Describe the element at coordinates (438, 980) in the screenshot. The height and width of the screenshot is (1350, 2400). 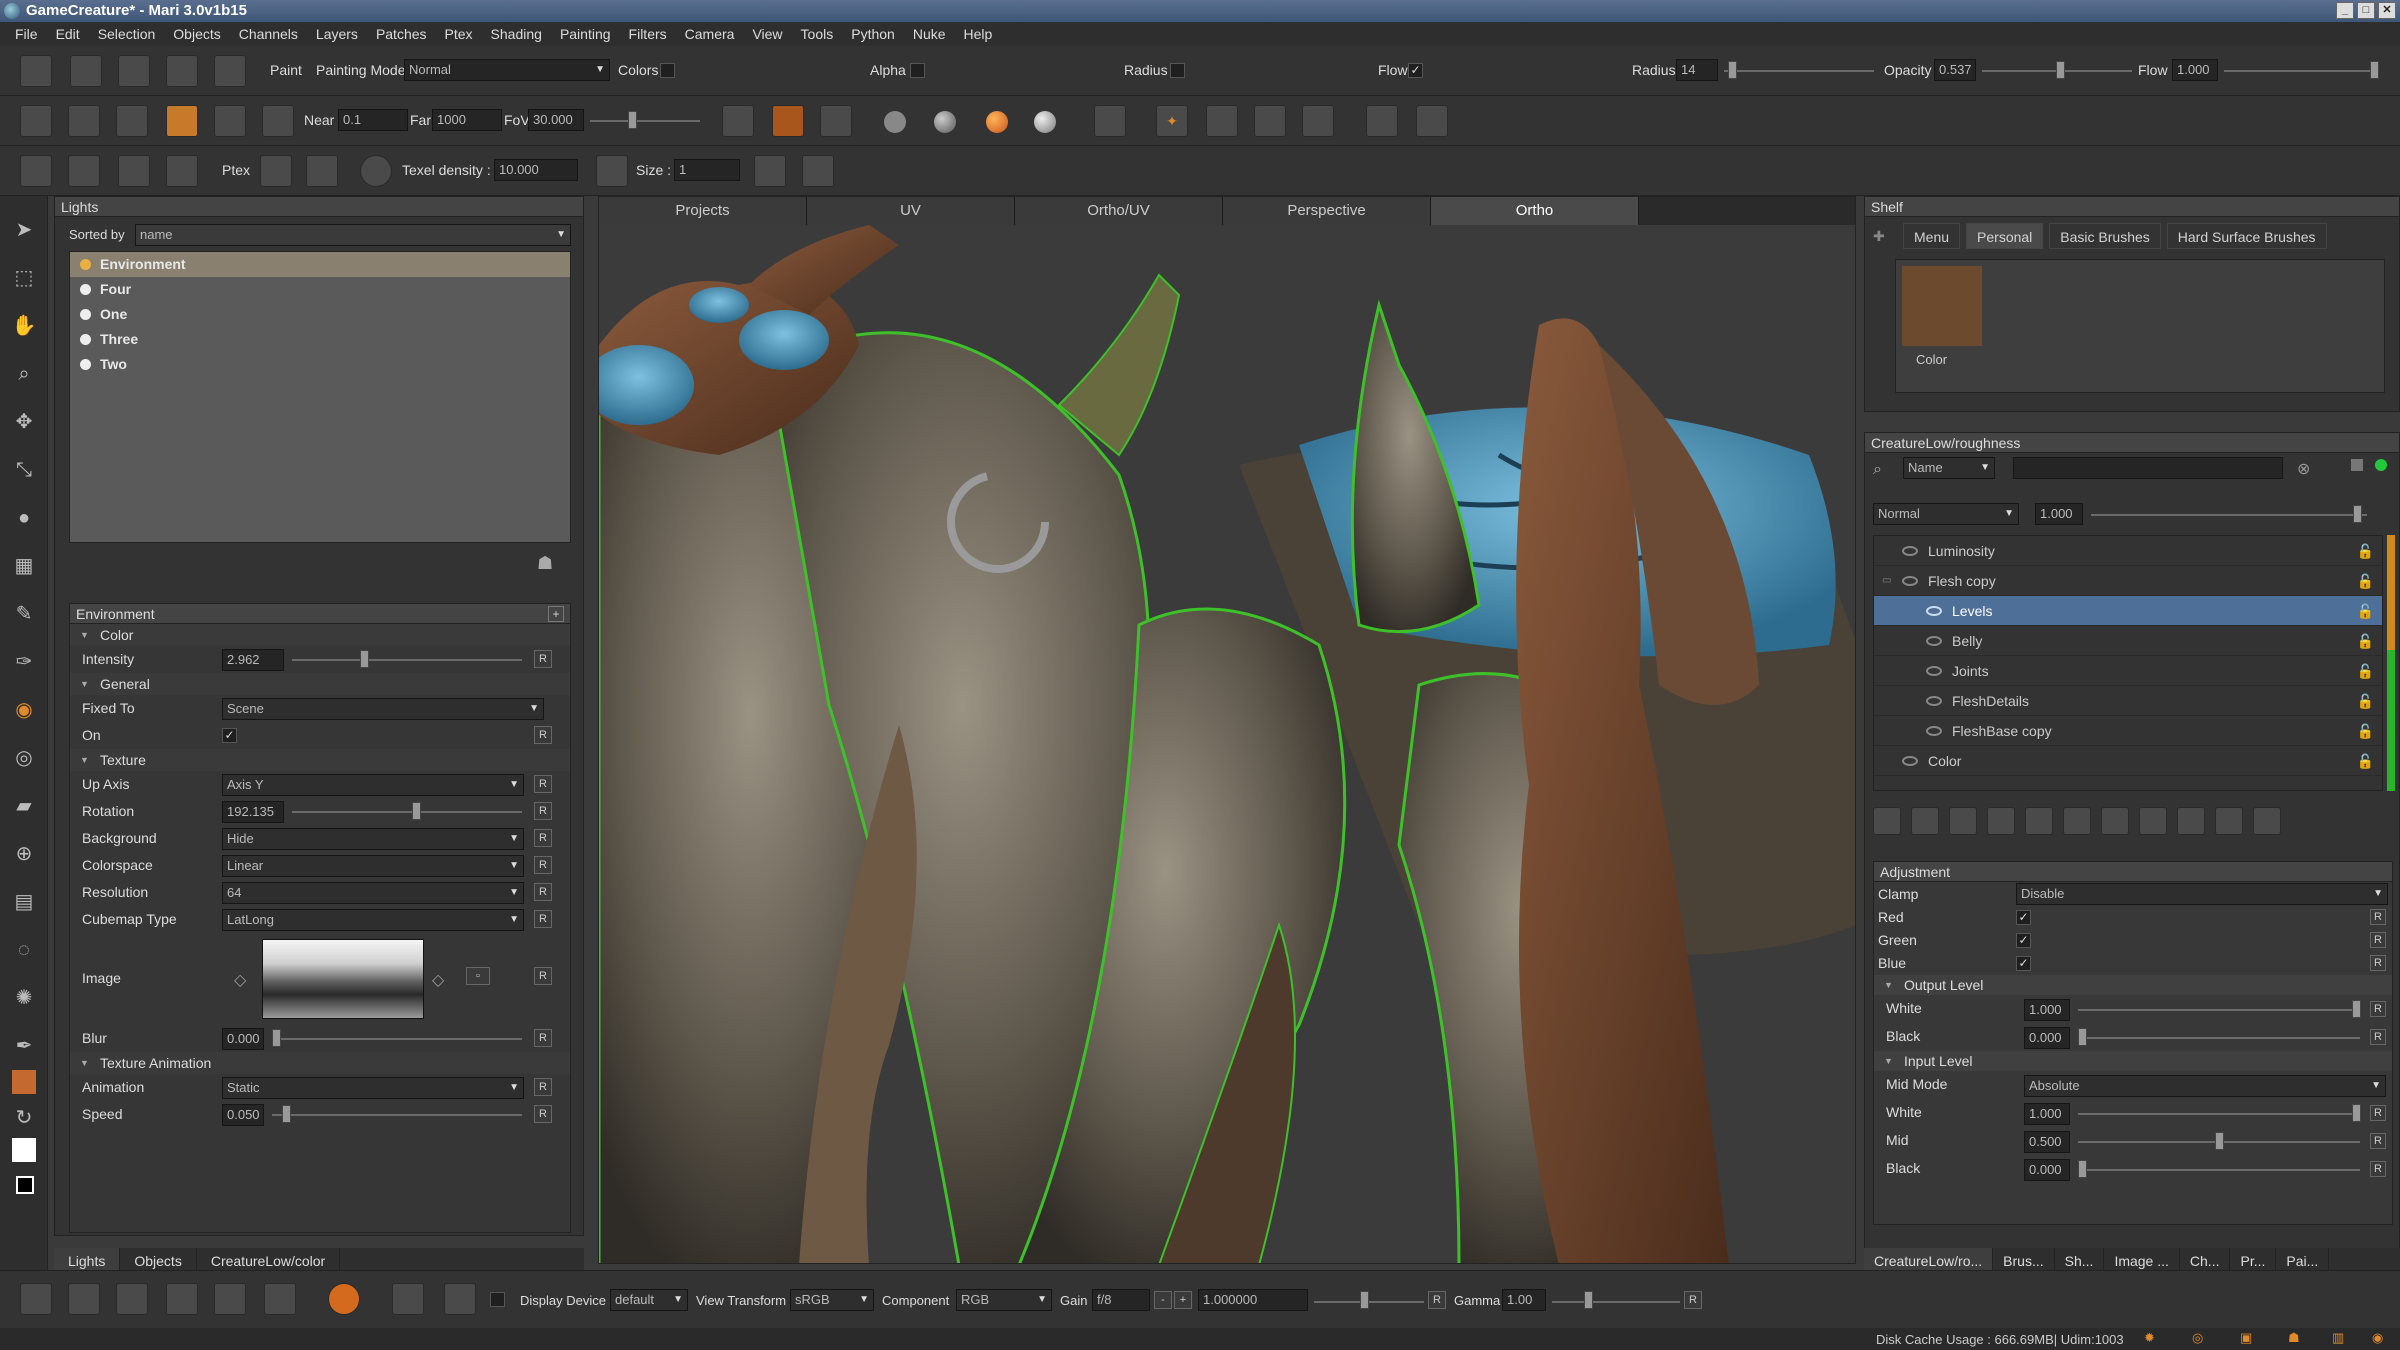
I see `image-next-icon: ◇` at that location.